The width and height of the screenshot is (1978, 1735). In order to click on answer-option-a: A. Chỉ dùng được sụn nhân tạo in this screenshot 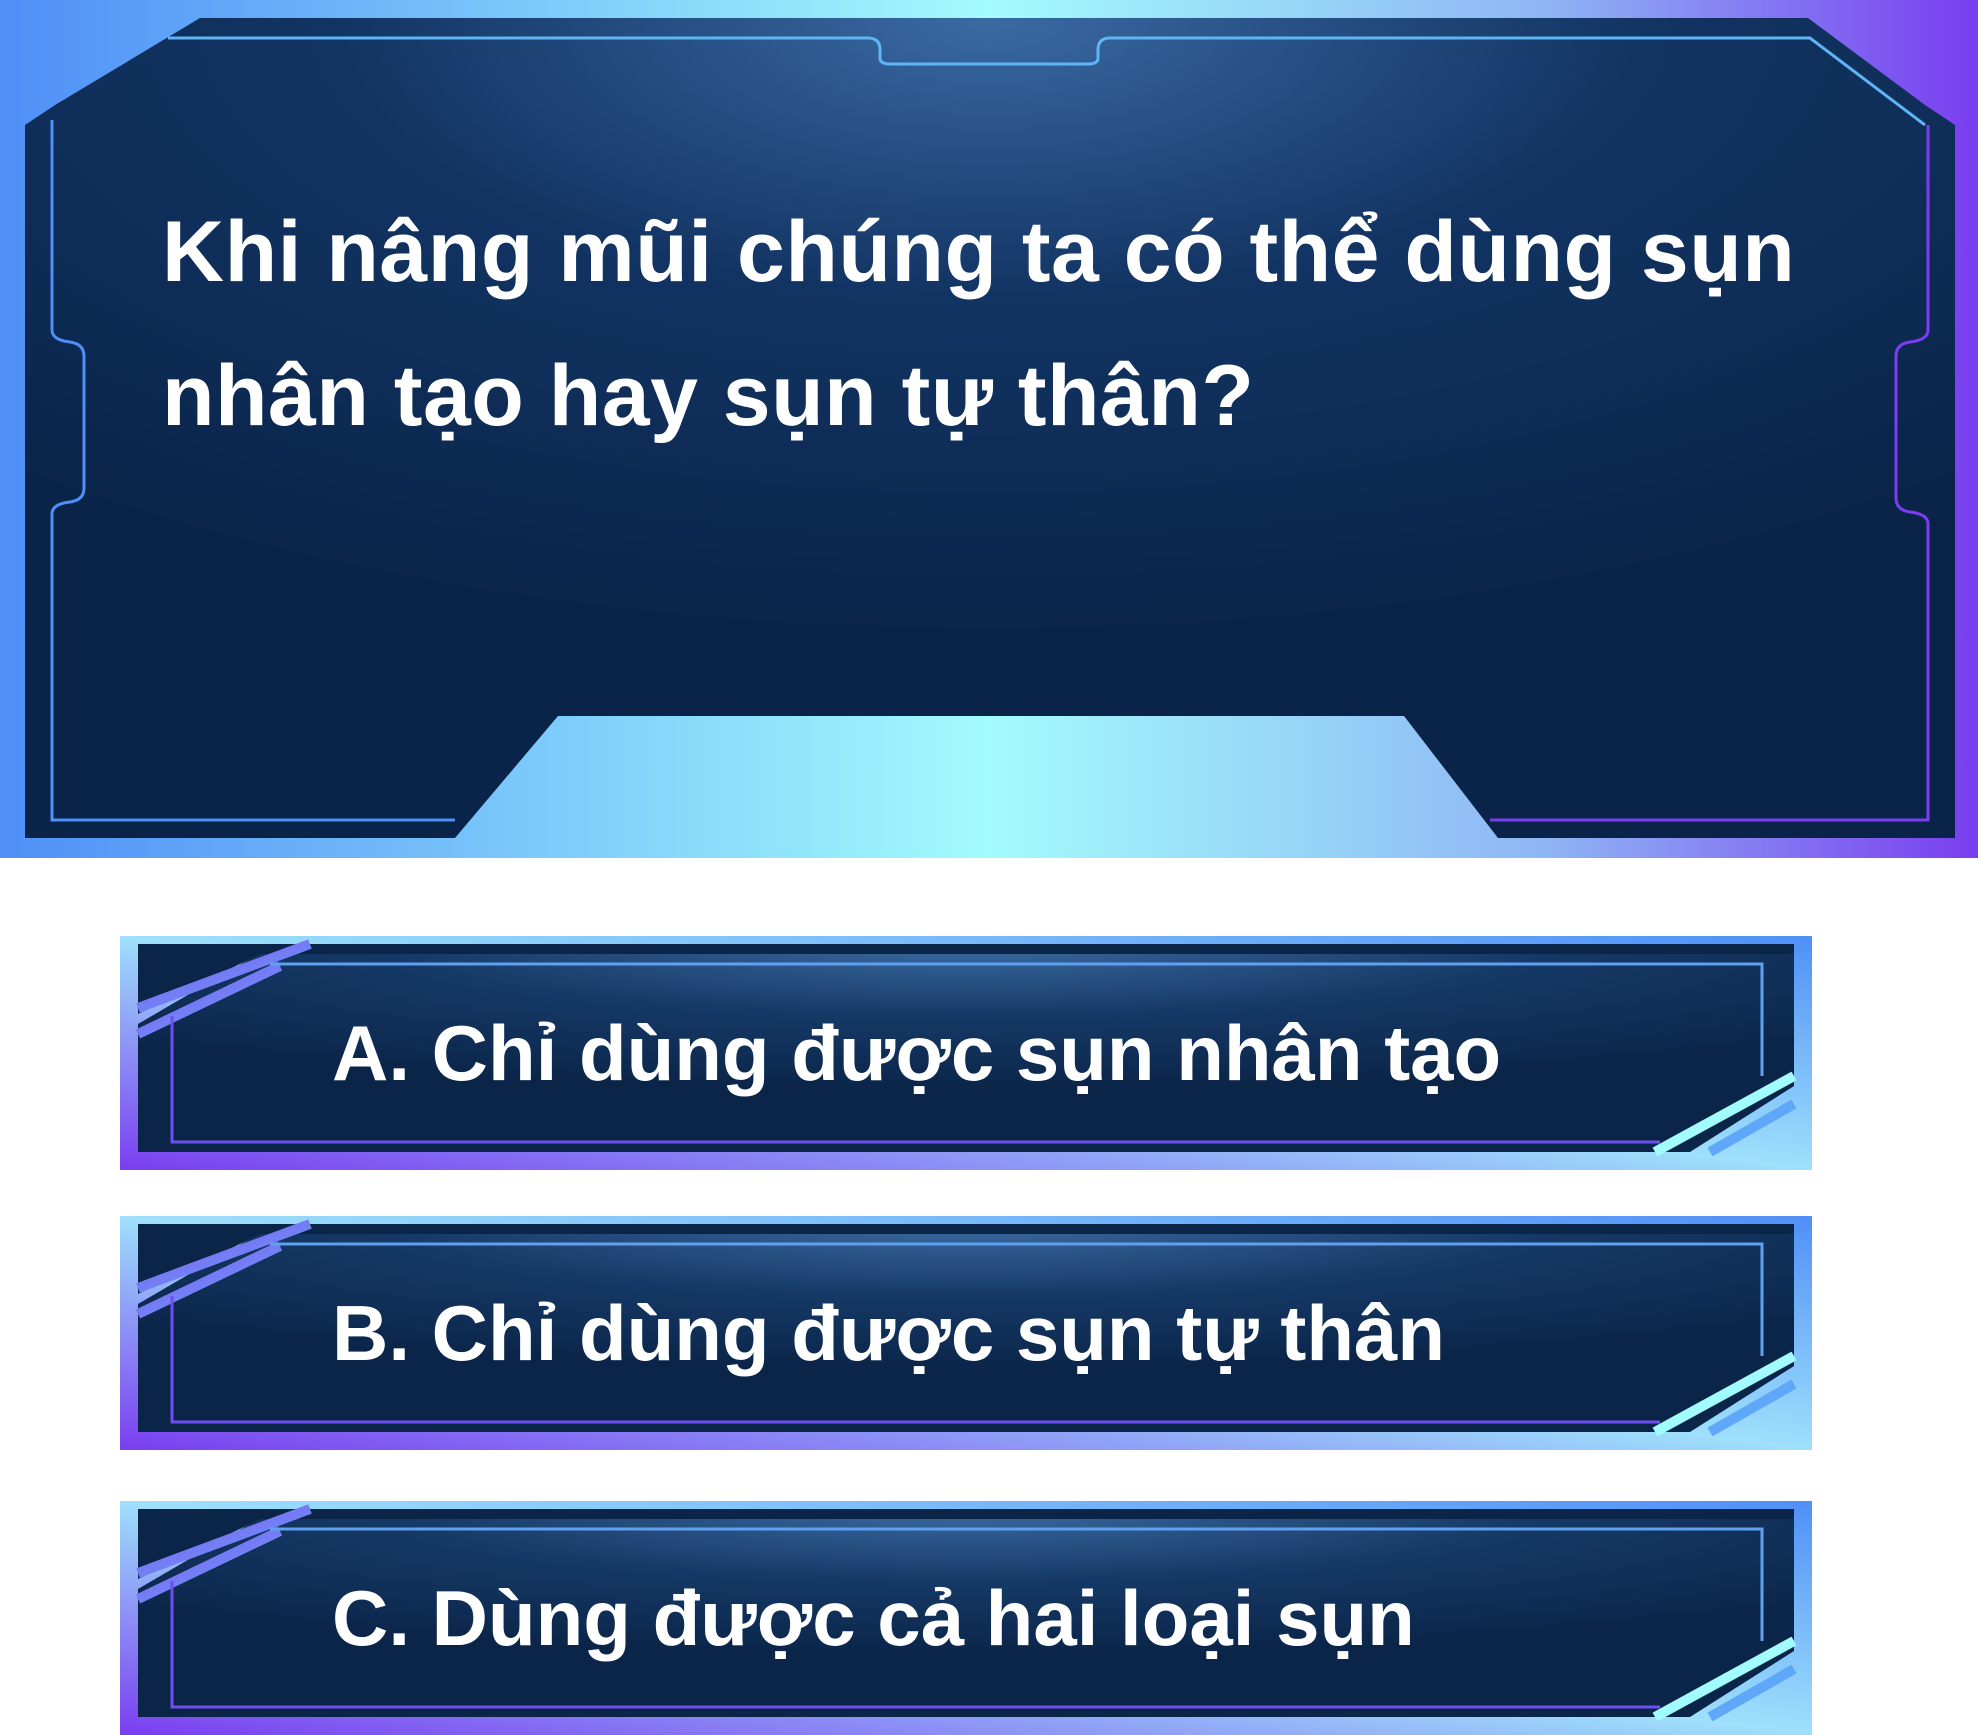, I will do `click(966, 1053)`.